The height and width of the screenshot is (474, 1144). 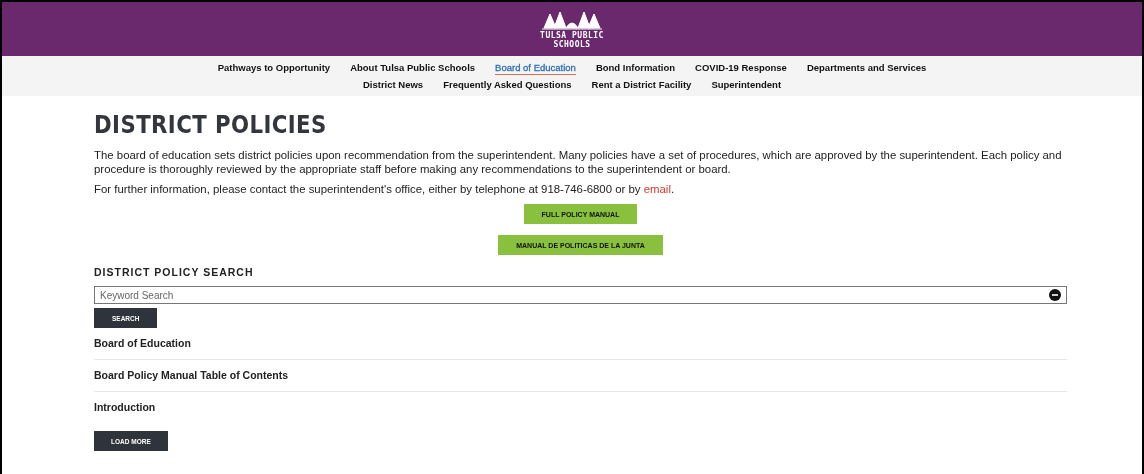 What do you see at coordinates (413, 68) in the screenshot?
I see `nav-link: About Tulsa Public Schools` at bounding box center [413, 68].